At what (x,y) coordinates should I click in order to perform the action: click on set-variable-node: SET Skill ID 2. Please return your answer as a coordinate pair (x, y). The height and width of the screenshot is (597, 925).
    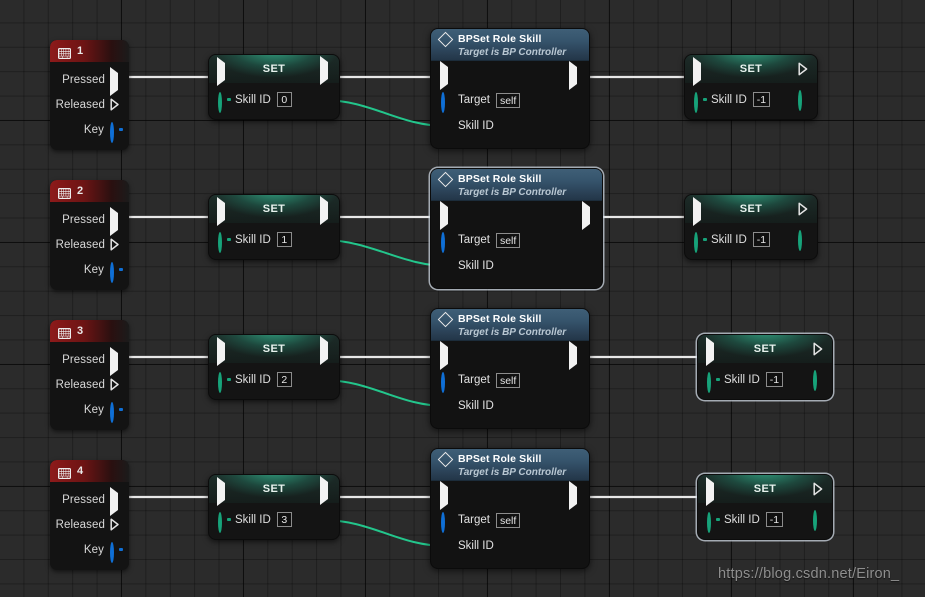
    Looking at the image, I should click on (274, 367).